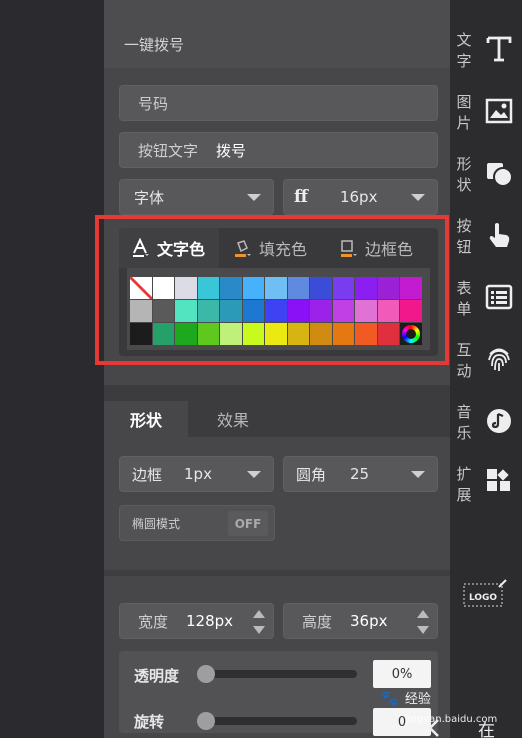  I want to click on font-select-label: 字体, so click(149, 197).